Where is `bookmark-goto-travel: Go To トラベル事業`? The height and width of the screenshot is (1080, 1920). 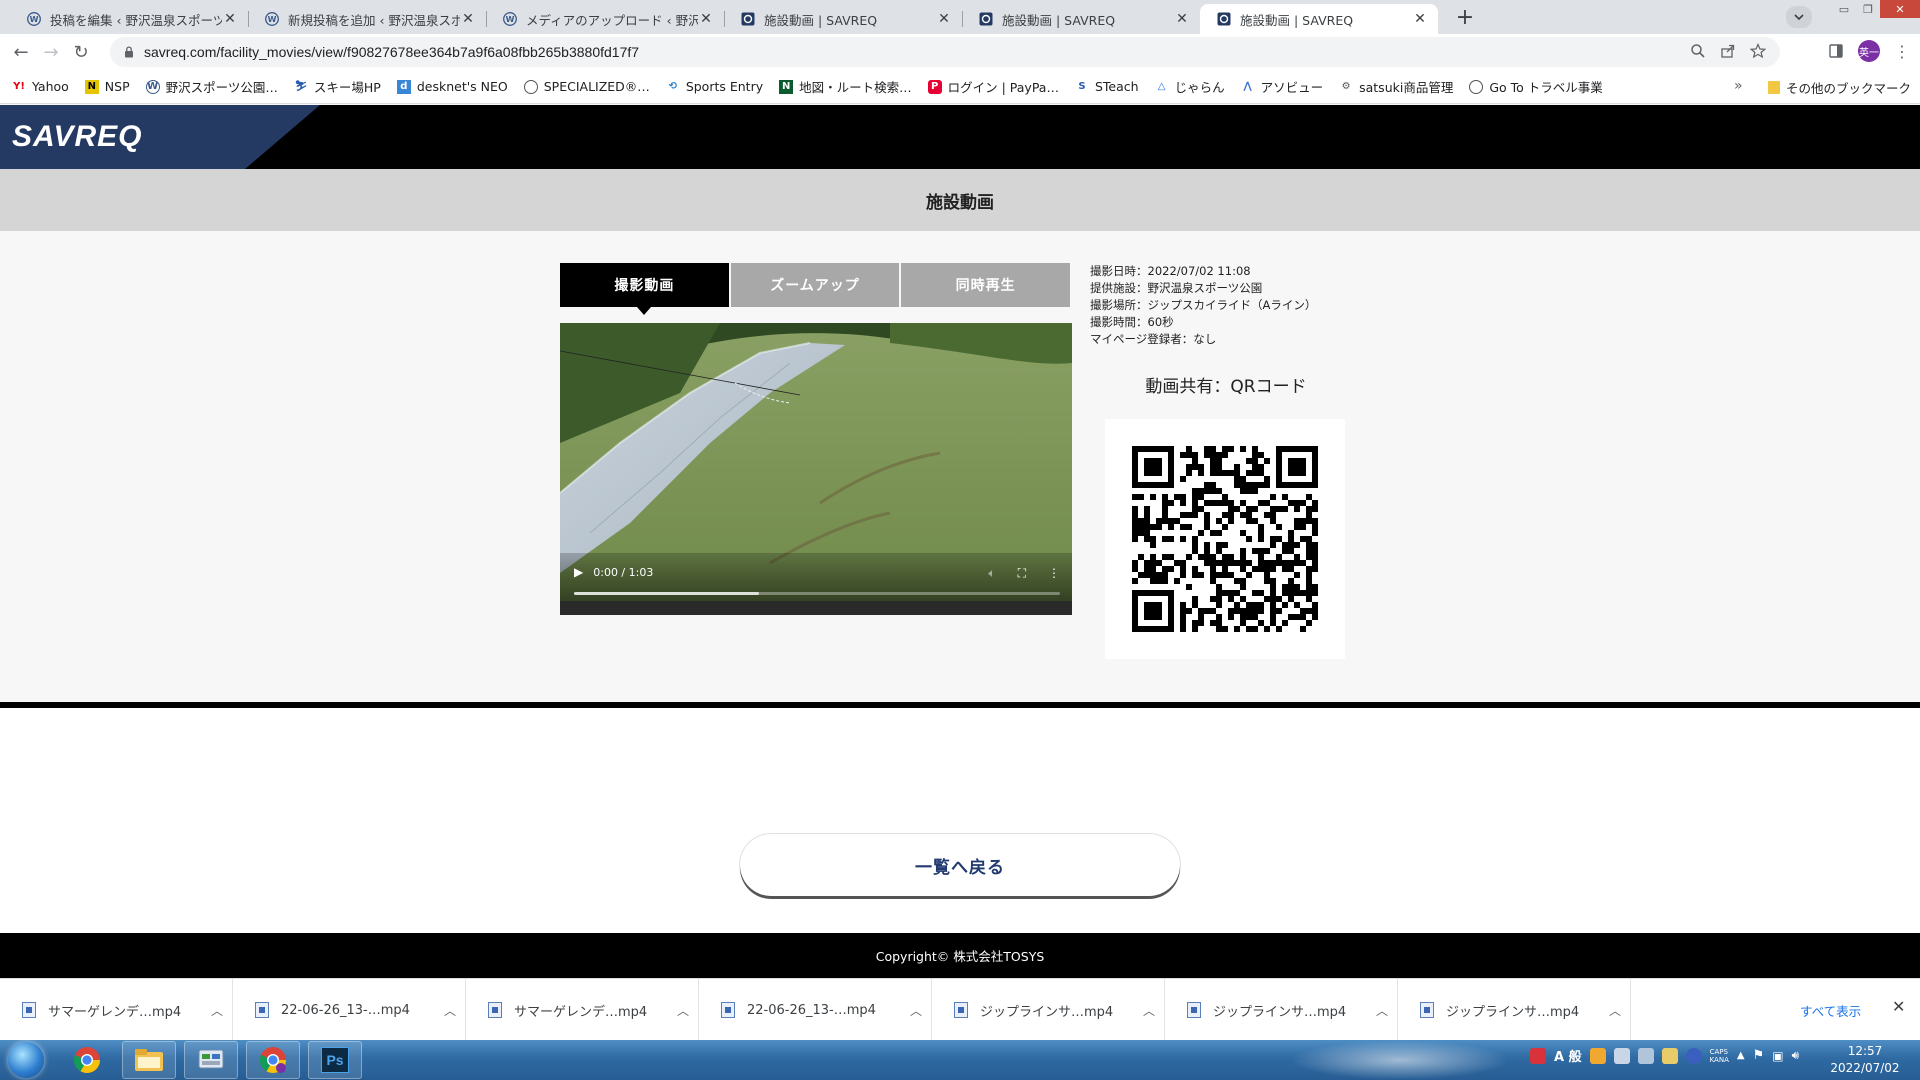
bookmark-goto-travel: Go To トラベル事業 is located at coordinates (1536, 86).